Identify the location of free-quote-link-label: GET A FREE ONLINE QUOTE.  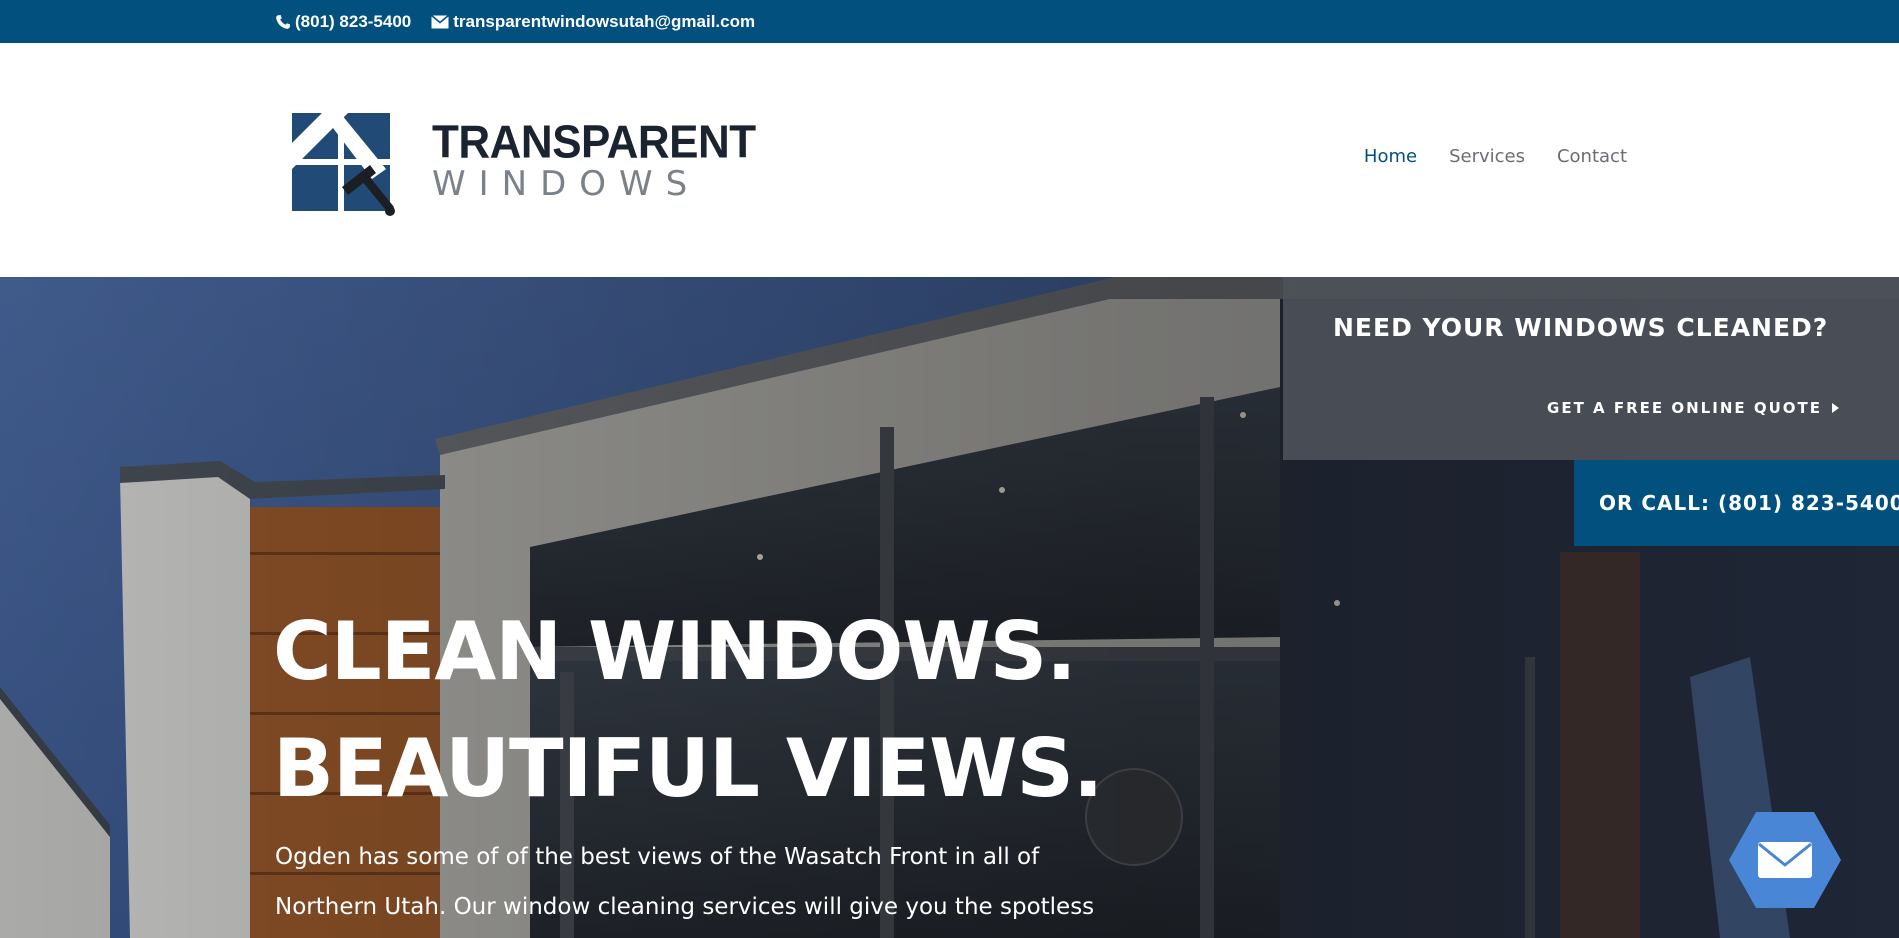
(1684, 408).